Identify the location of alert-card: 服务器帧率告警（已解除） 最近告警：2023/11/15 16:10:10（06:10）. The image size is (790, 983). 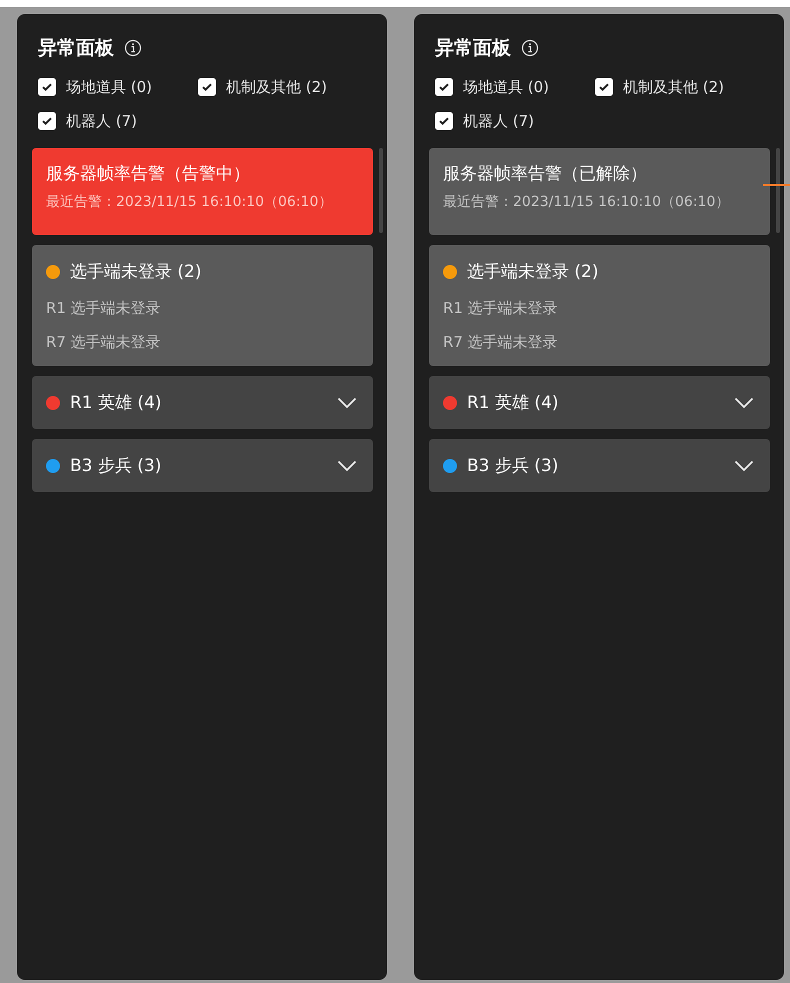
(599, 191).